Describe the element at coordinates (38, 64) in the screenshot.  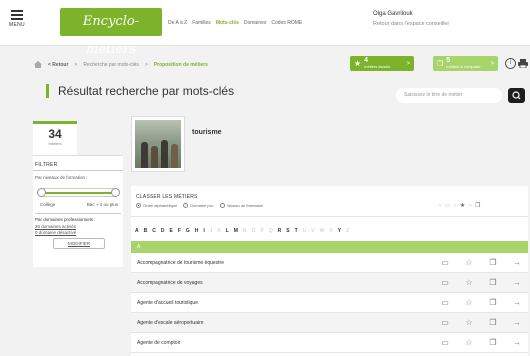
I see `home-icon` at that location.